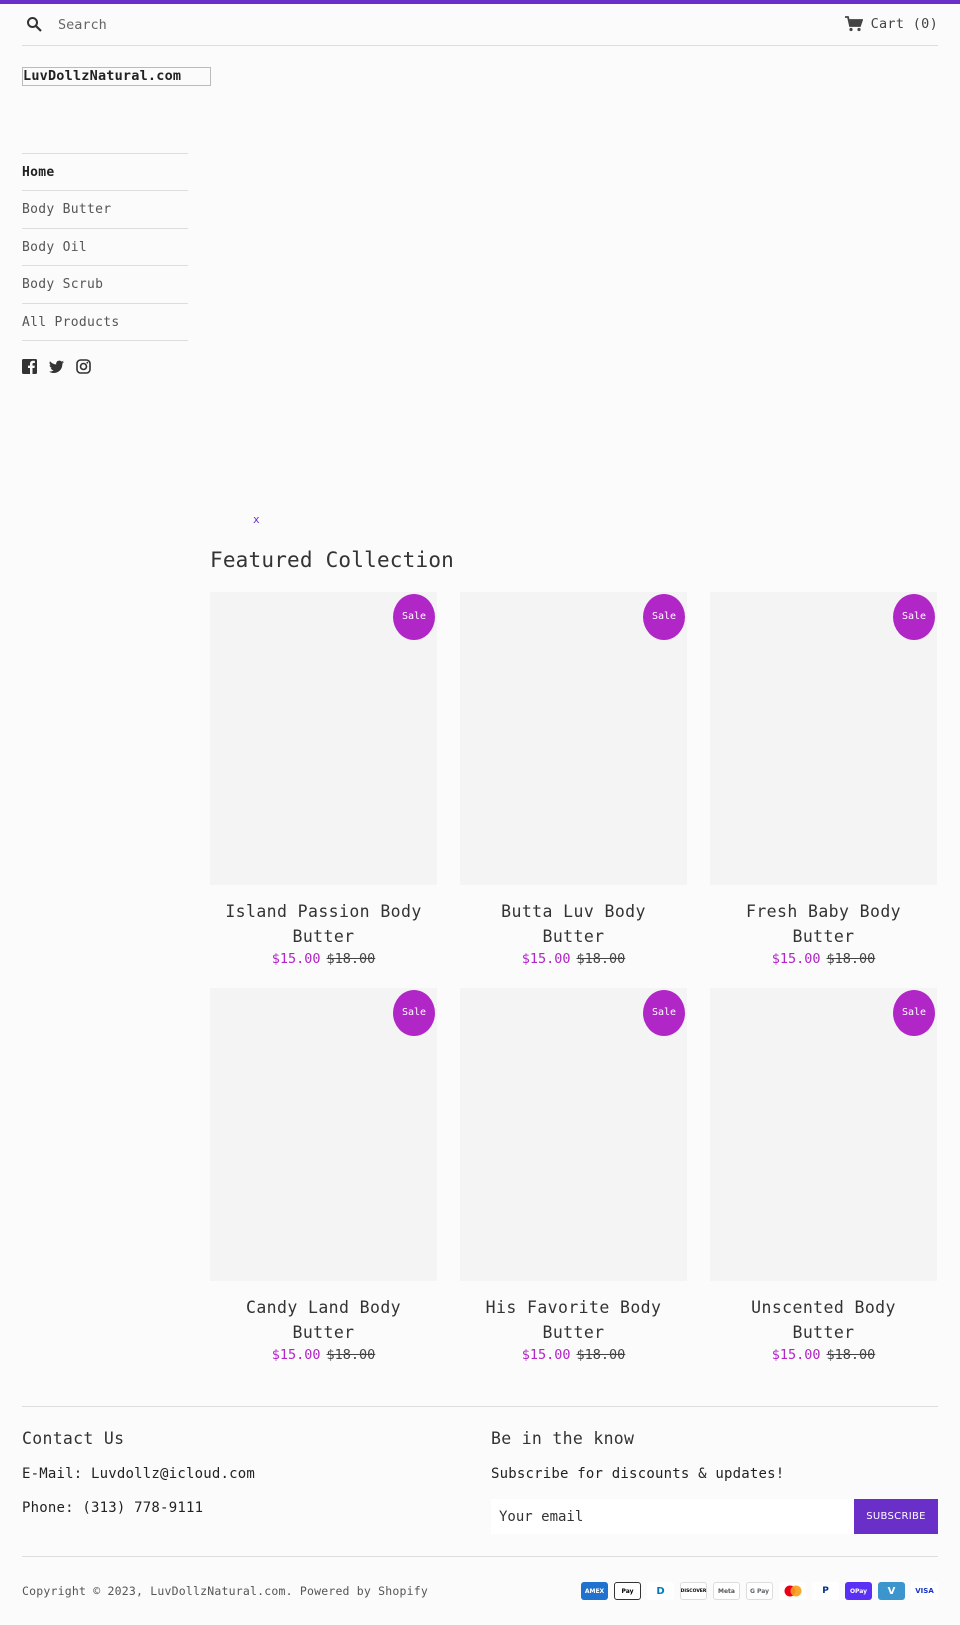  What do you see at coordinates (563, 1438) in the screenshot?
I see `newsletter-title: Be in the know` at bounding box center [563, 1438].